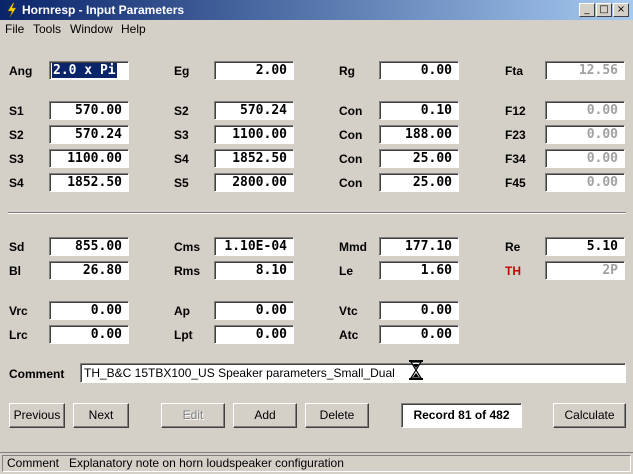 The width and height of the screenshot is (633, 474). What do you see at coordinates (14, 29) in the screenshot?
I see `menu-file: File` at bounding box center [14, 29].